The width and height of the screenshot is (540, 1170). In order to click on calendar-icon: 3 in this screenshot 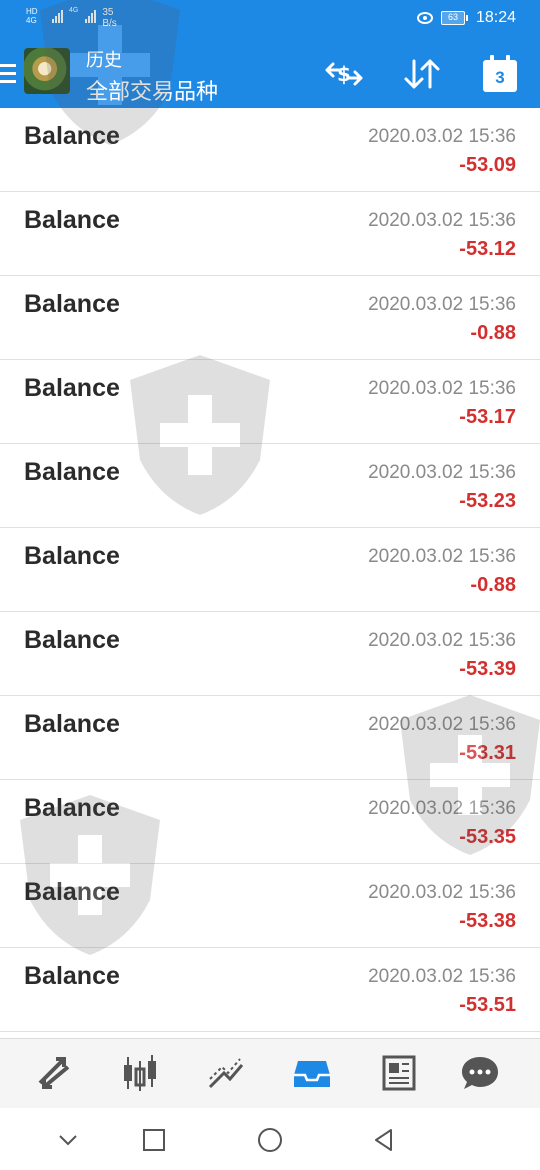, I will do `click(500, 73)`.